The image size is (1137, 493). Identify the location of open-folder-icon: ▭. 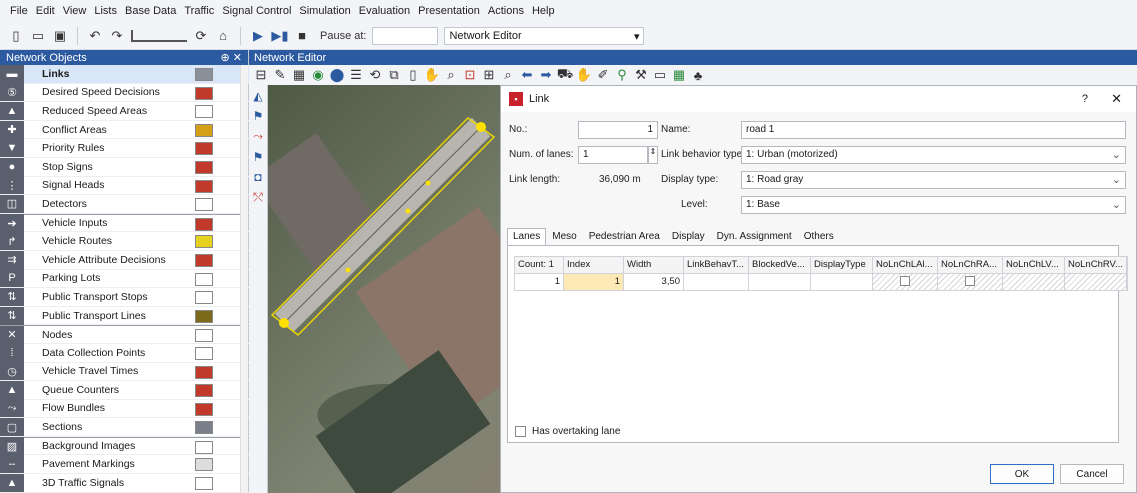
(38, 36).